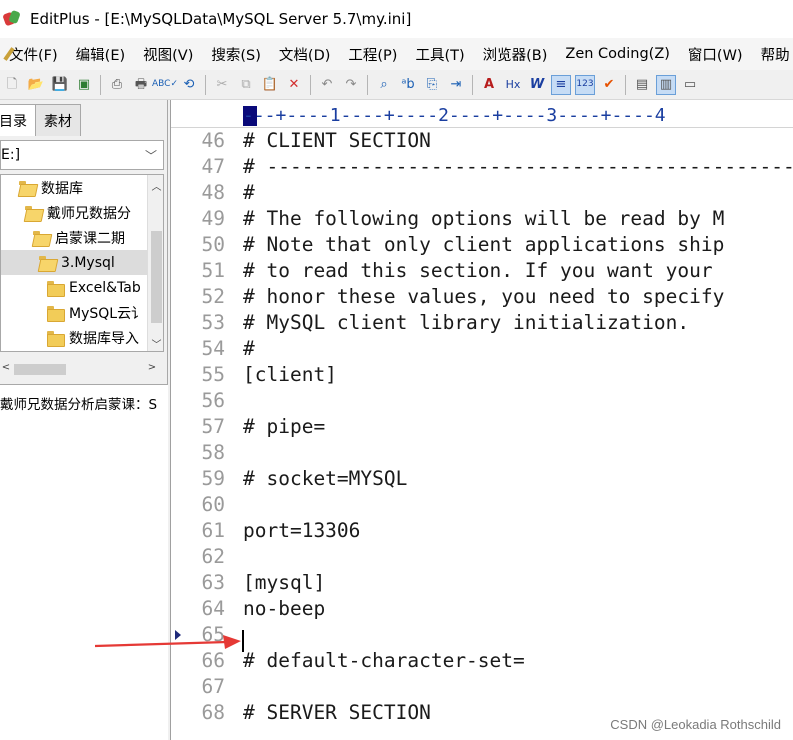 This screenshot has width=793, height=740. What do you see at coordinates (82, 370) in the screenshot?
I see `tree-horizontal-scrollbar: < >` at bounding box center [82, 370].